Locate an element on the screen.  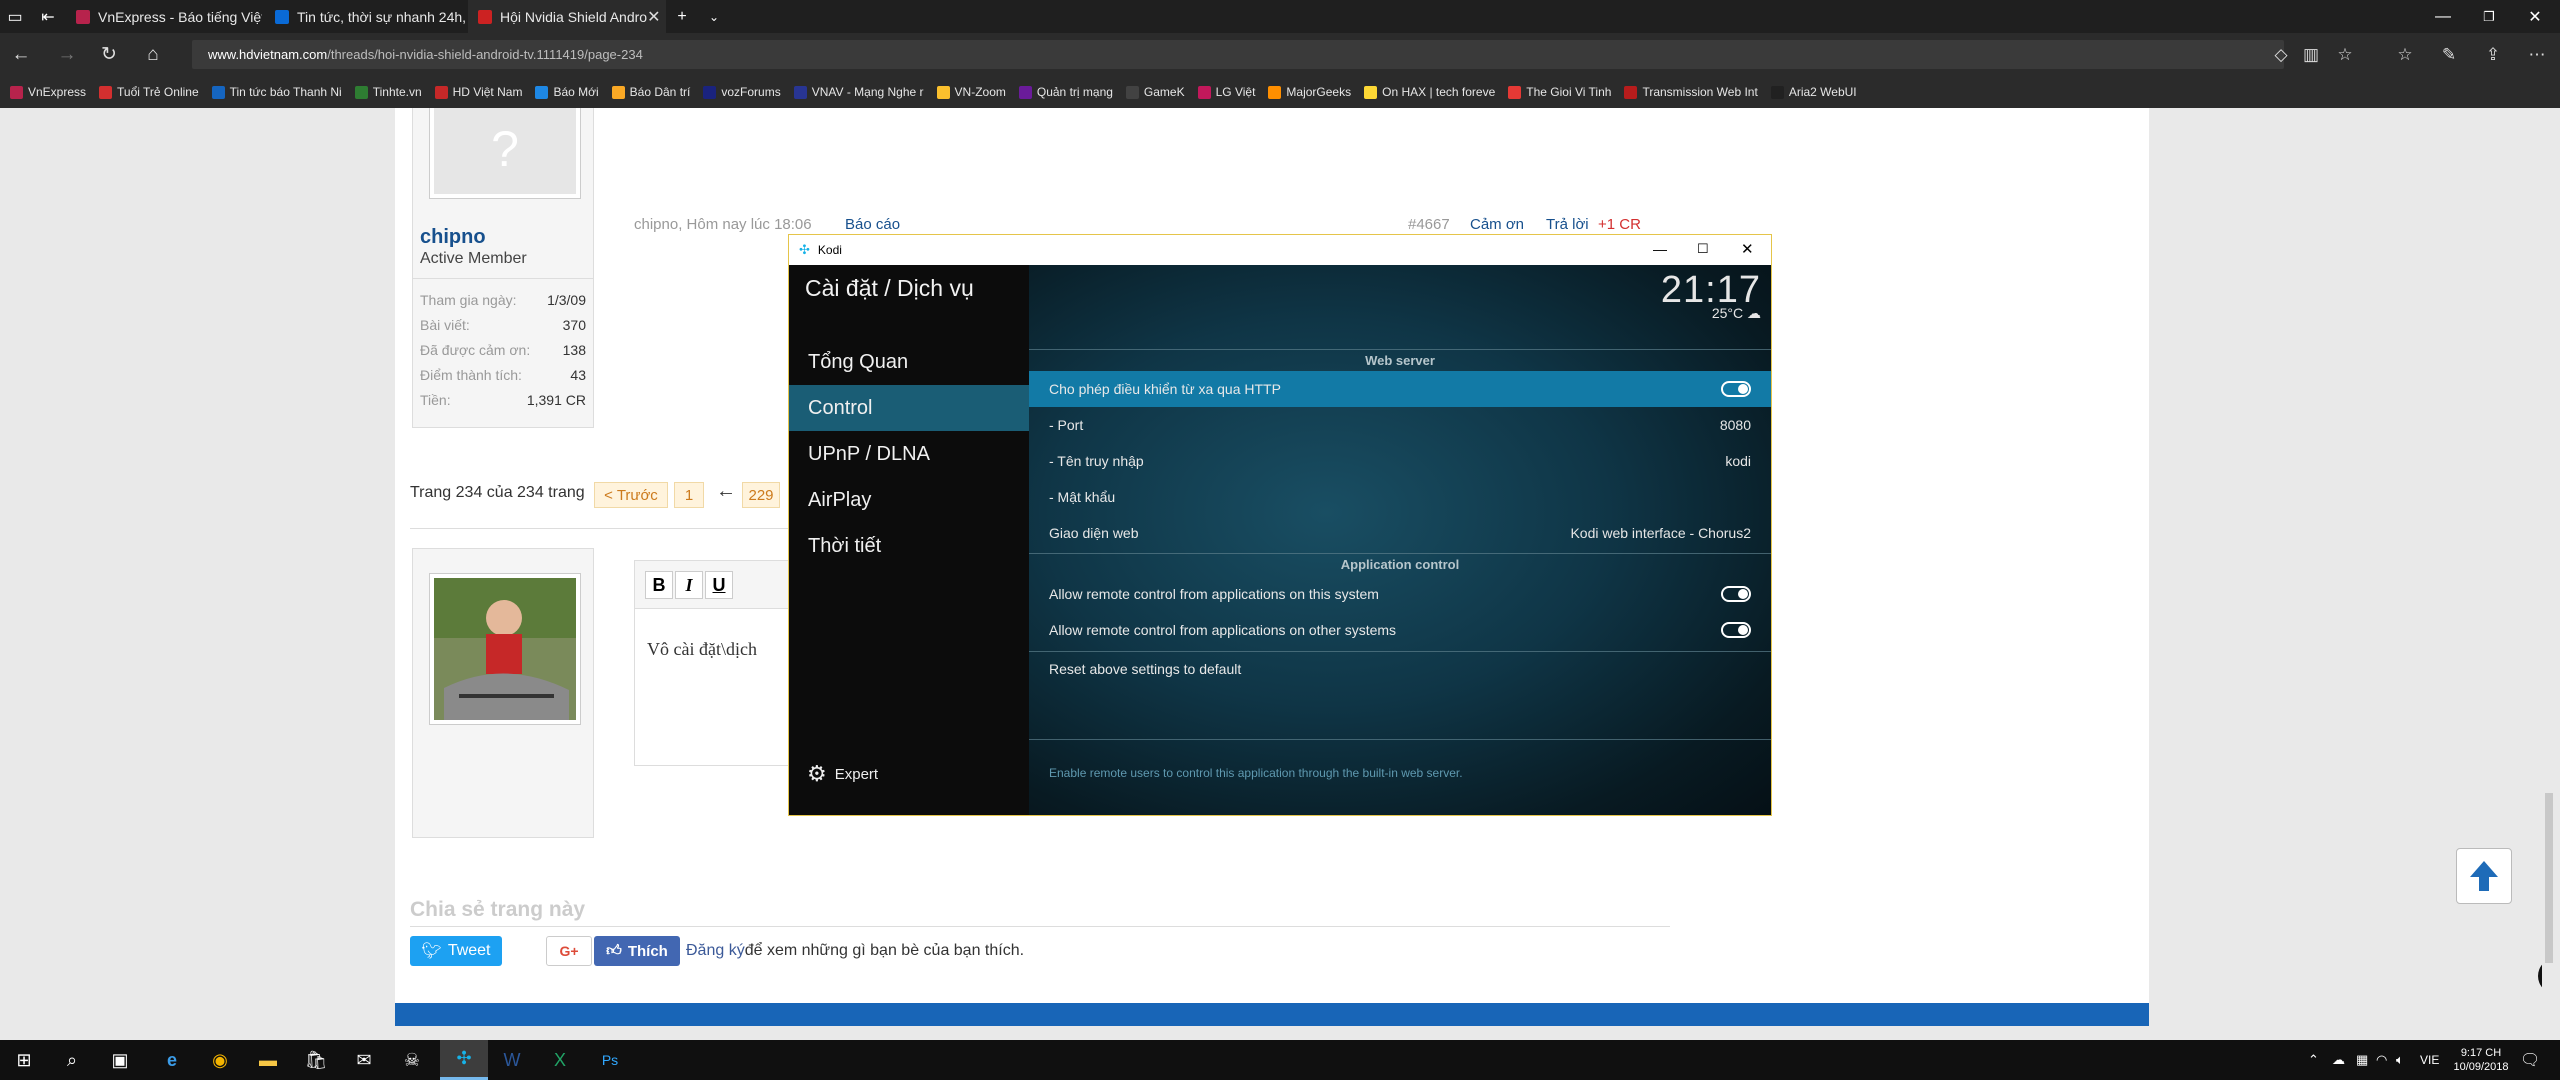
photoshop-icon: Ps is located at coordinates (610, 1060).